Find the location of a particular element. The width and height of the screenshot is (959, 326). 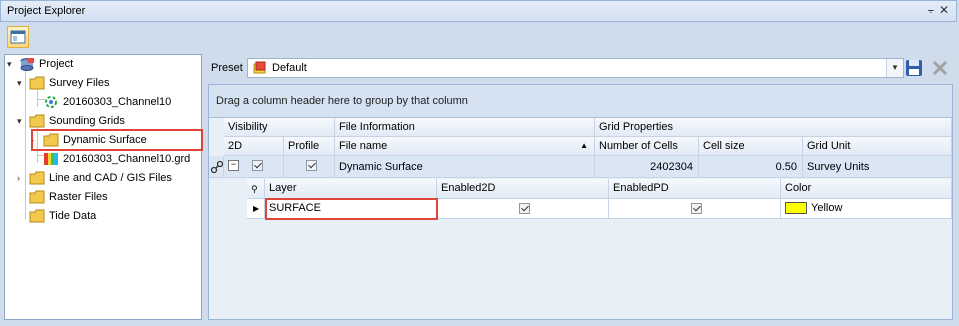

detail-cell-enabled2d is located at coordinates (523, 209).